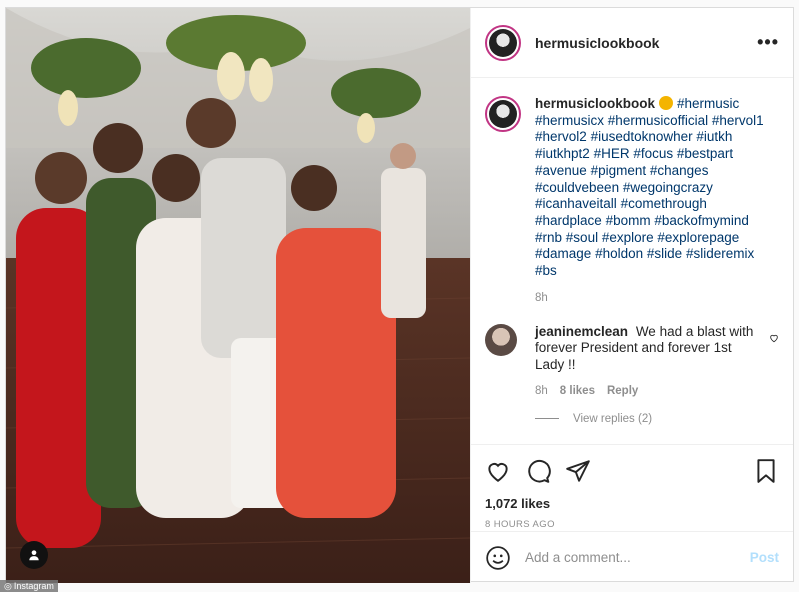 The image size is (799, 592). Describe the element at coordinates (714, 136) in the screenshot. I see `hashtag-link: #iutkh` at that location.